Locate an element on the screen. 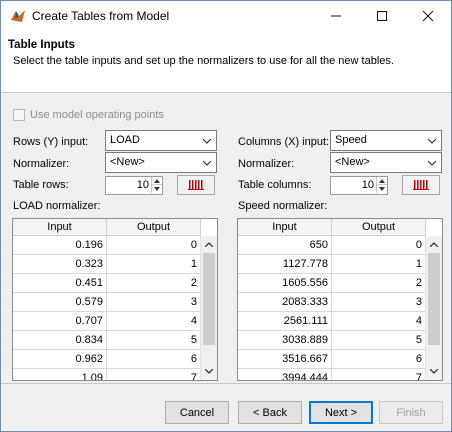  cols-count-spinner: 10 is located at coordinates (359, 185).